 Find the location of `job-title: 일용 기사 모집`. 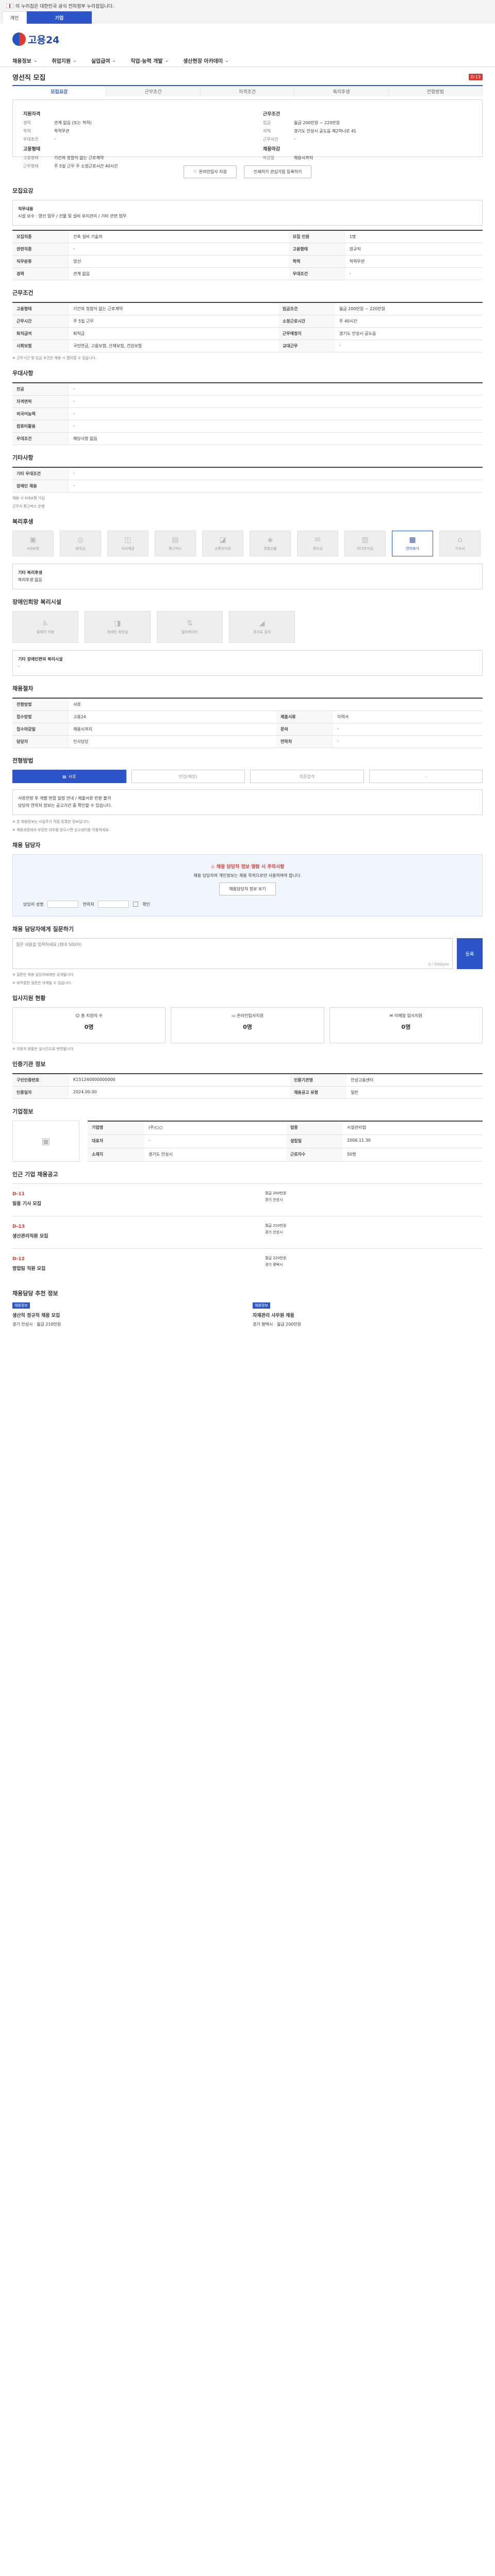

job-title: 일용 기사 모집 is located at coordinates (131, 1204).